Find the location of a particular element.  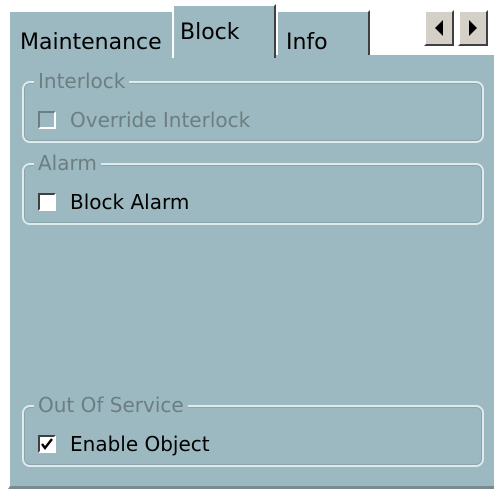

out-of-service-group-title: Out Of Service is located at coordinates (111, 405).